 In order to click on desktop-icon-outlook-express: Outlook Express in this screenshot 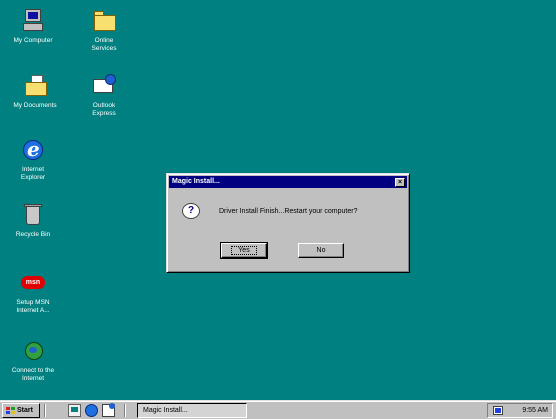, I will do `click(104, 95)`.